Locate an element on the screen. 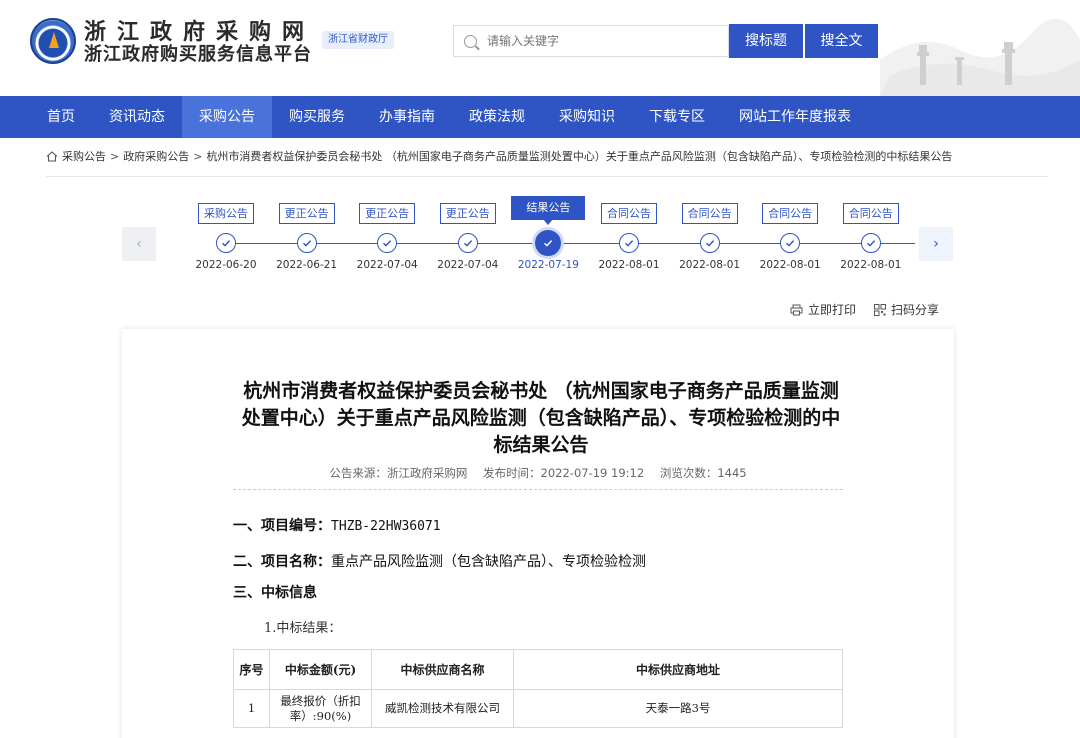 The height and width of the screenshot is (738, 1080). section-award-info: 三、中标信息 is located at coordinates (275, 592).